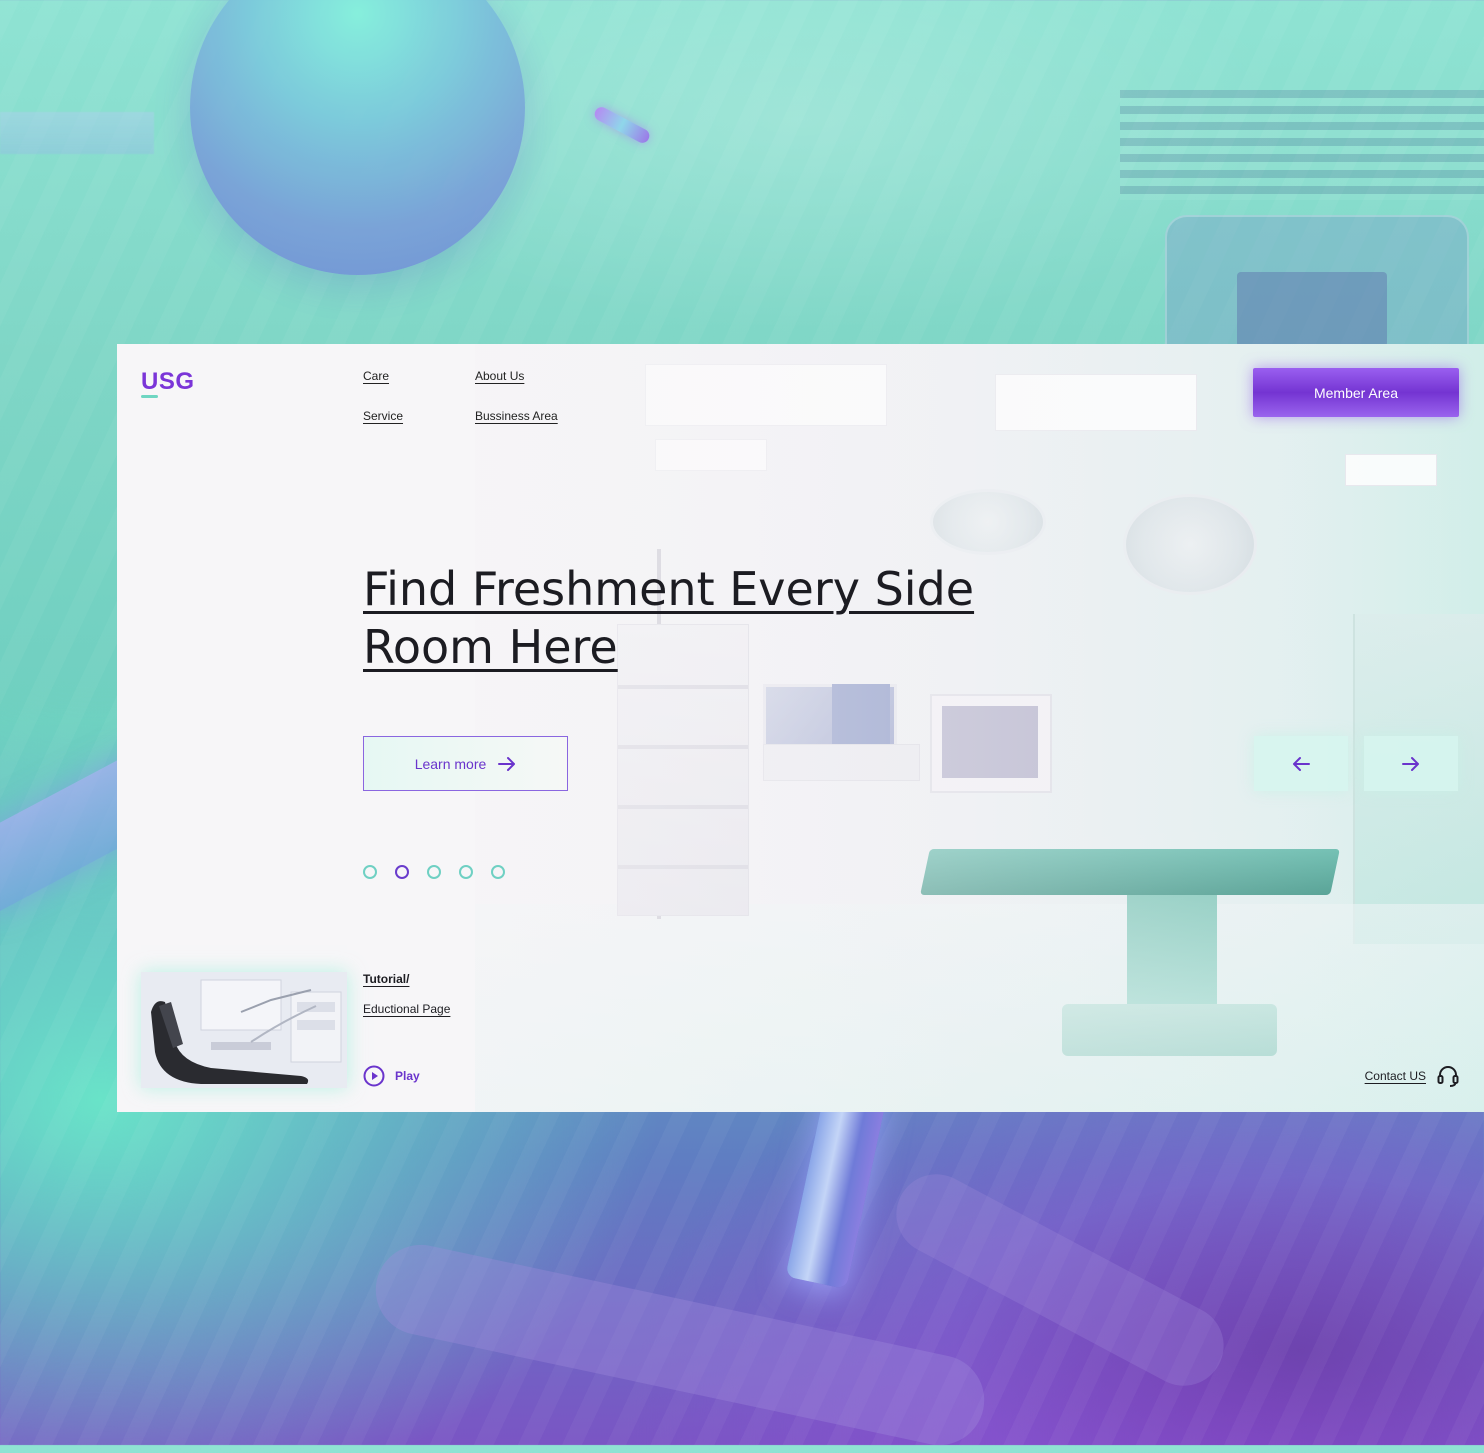  What do you see at coordinates (1302, 145) in the screenshot?
I see `background-blinds` at bounding box center [1302, 145].